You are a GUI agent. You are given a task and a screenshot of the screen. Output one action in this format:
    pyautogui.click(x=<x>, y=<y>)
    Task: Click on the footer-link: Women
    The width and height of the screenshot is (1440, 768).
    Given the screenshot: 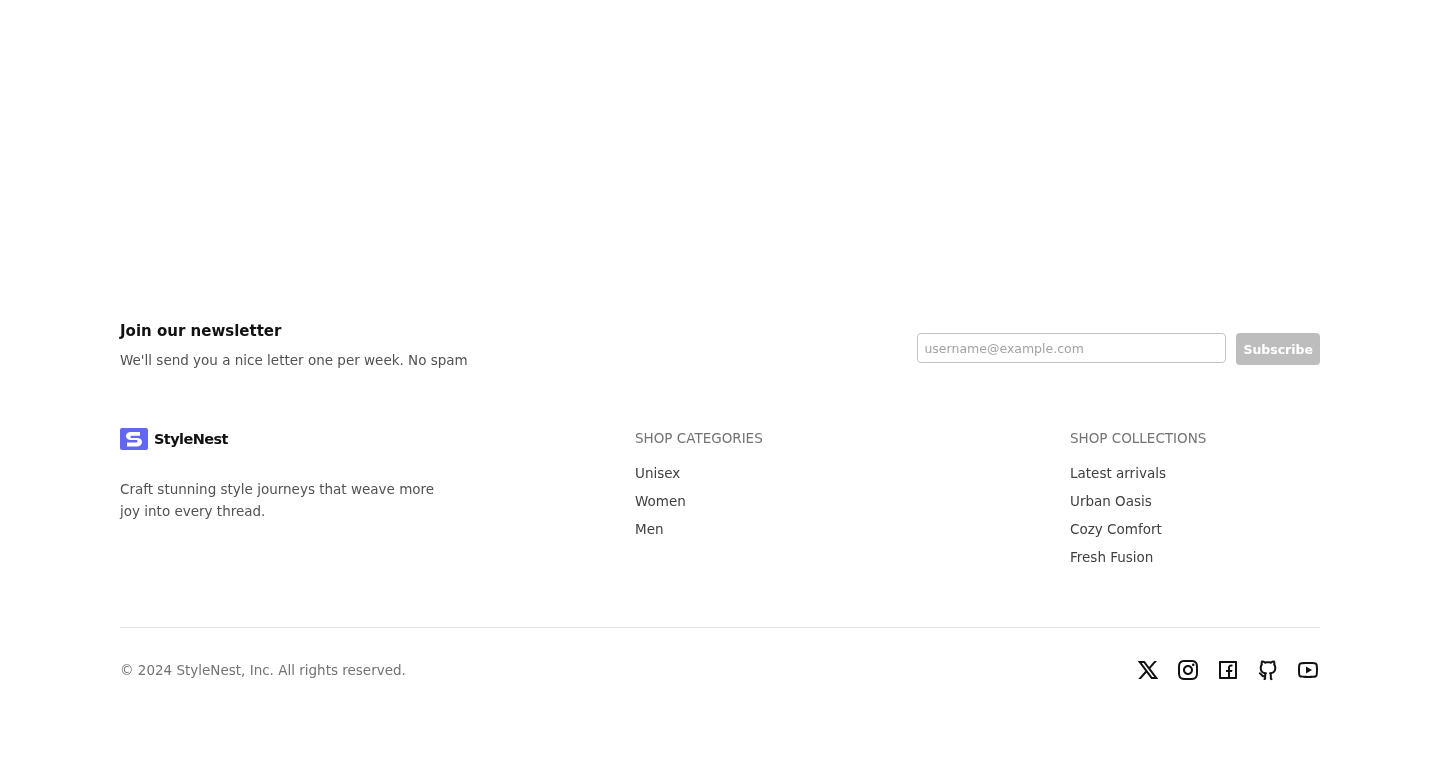 What is the action you would take?
    pyautogui.click(x=660, y=501)
    